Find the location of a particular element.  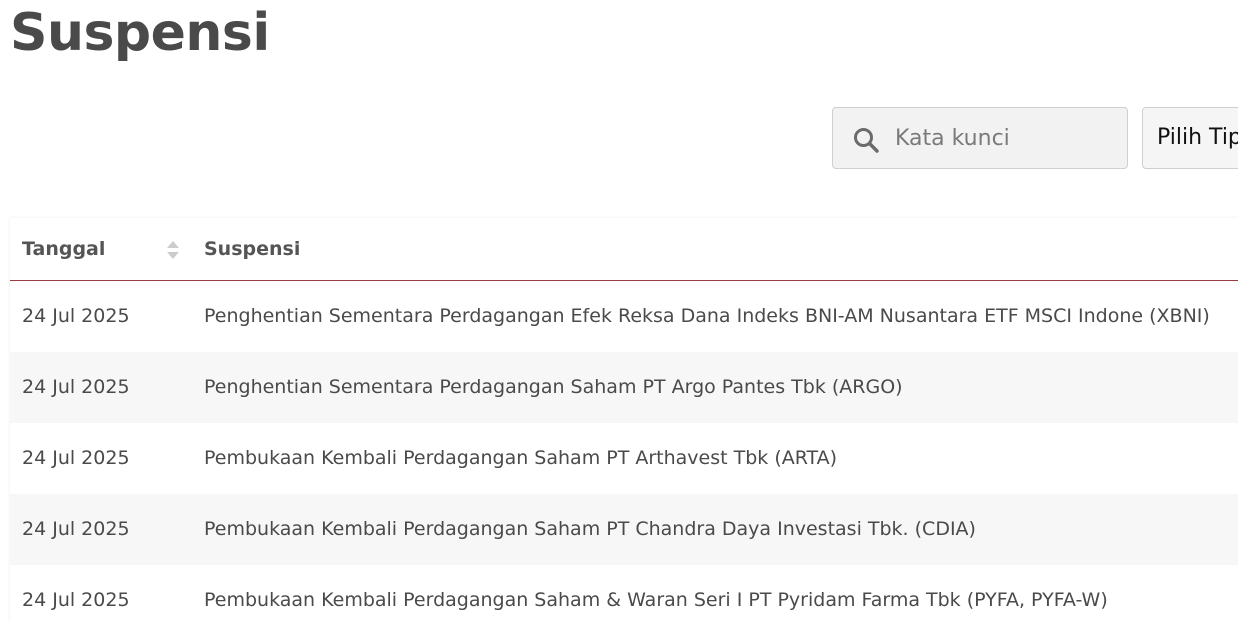

page-title: Suspensi is located at coordinates (140, 33).